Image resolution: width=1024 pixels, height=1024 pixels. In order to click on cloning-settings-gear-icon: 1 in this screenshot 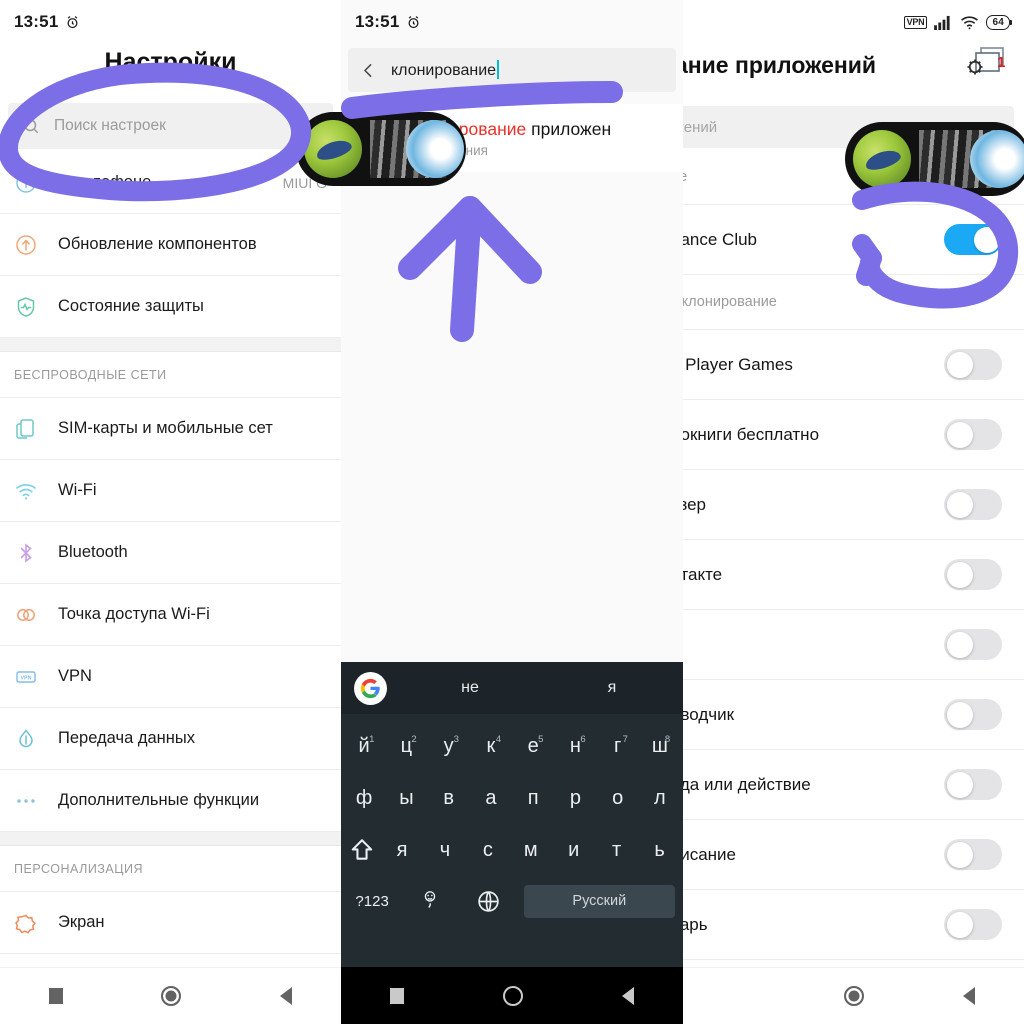, I will do `click(986, 66)`.